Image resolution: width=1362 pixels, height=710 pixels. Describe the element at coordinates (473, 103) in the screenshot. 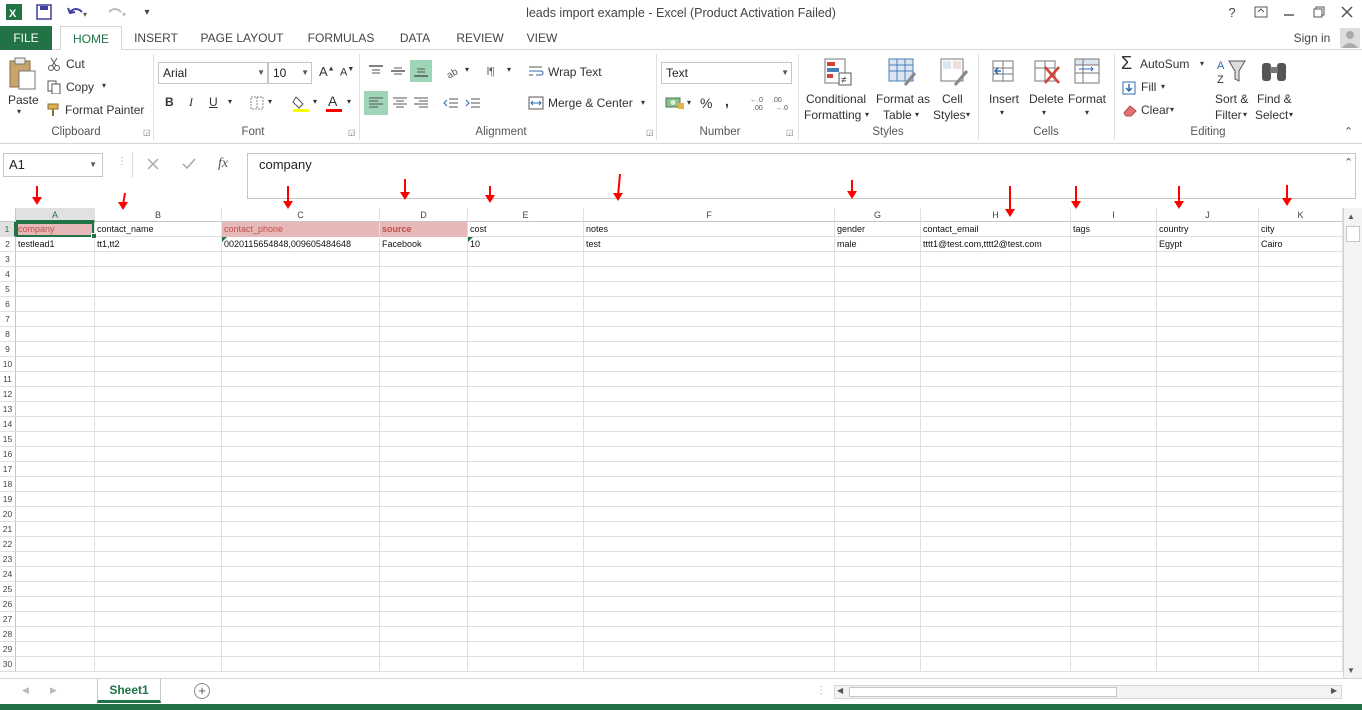

I see `increase-indent-icon` at that location.